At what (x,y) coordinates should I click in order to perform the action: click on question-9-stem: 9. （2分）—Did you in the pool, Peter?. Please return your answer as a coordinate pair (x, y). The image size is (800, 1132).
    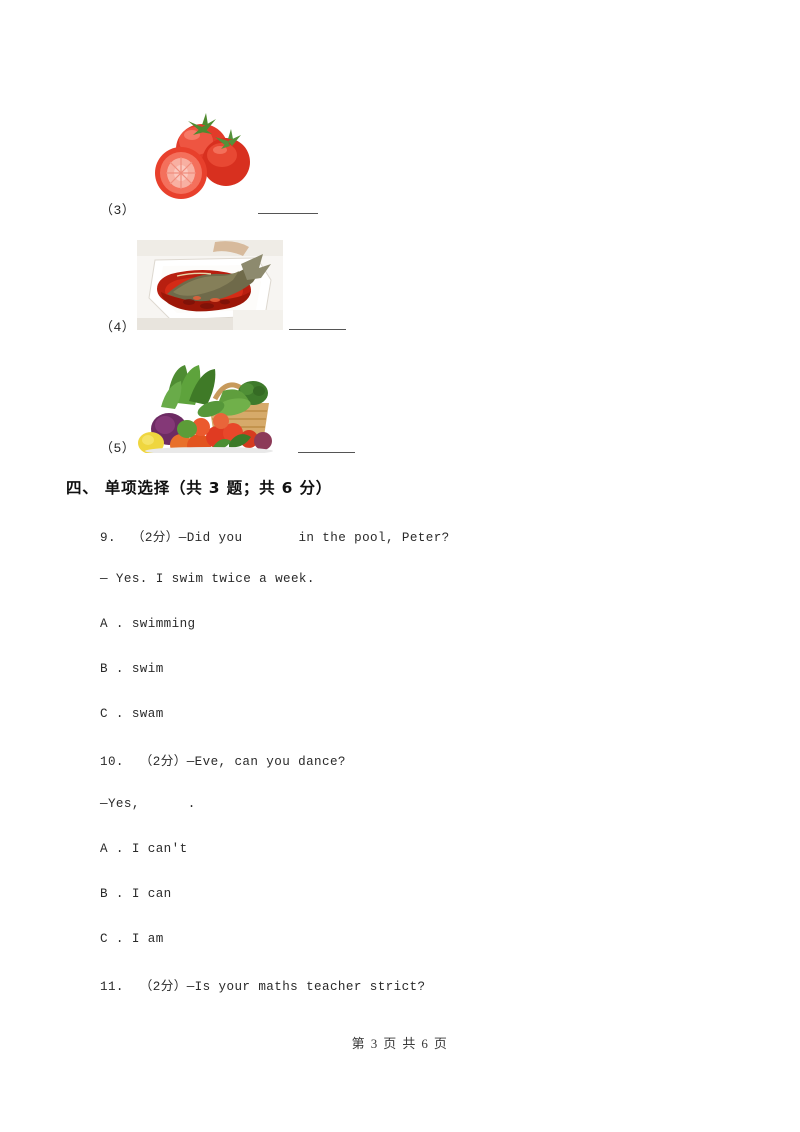
    Looking at the image, I should click on (275, 535).